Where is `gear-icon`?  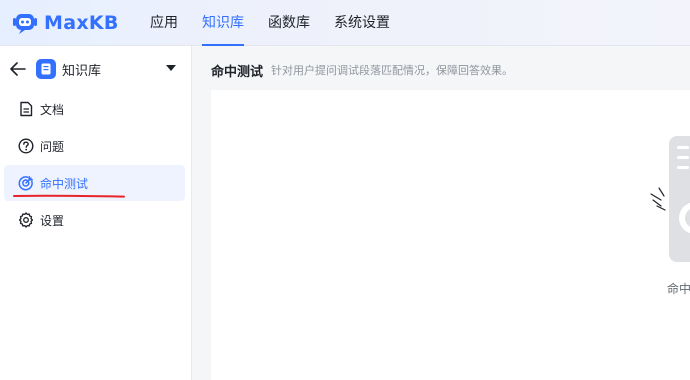 gear-icon is located at coordinates (26, 220).